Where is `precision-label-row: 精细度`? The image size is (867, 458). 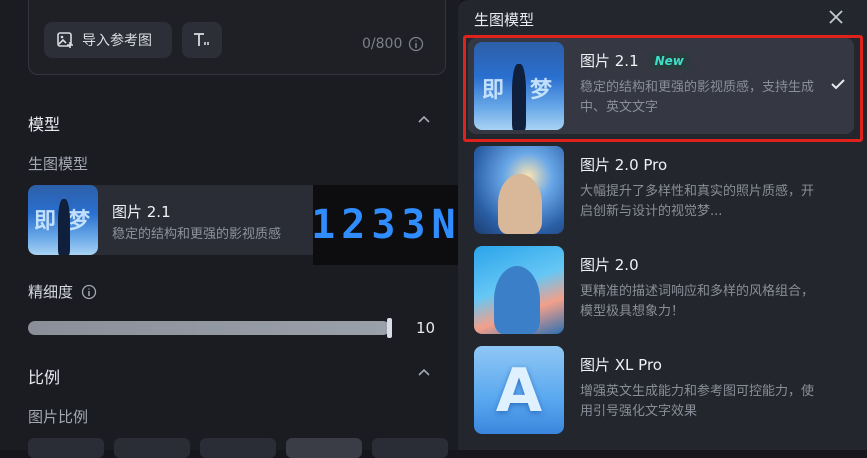
precision-label-row: 精细度 is located at coordinates (62, 291).